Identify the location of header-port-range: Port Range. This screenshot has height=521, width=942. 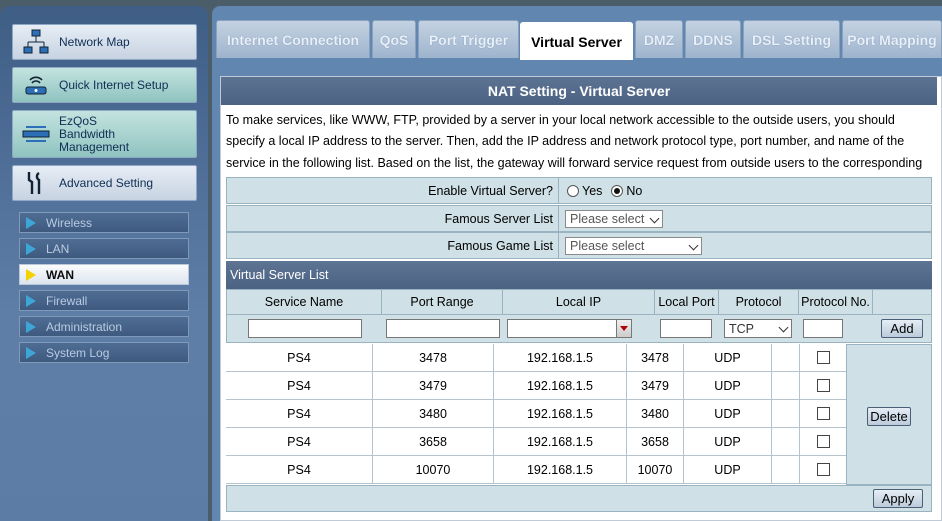
(442, 302).